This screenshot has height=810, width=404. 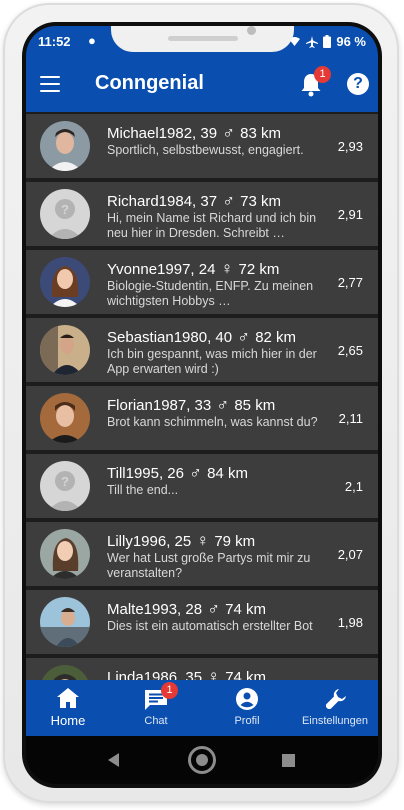 I want to click on airplane-icon, so click(x=312, y=41).